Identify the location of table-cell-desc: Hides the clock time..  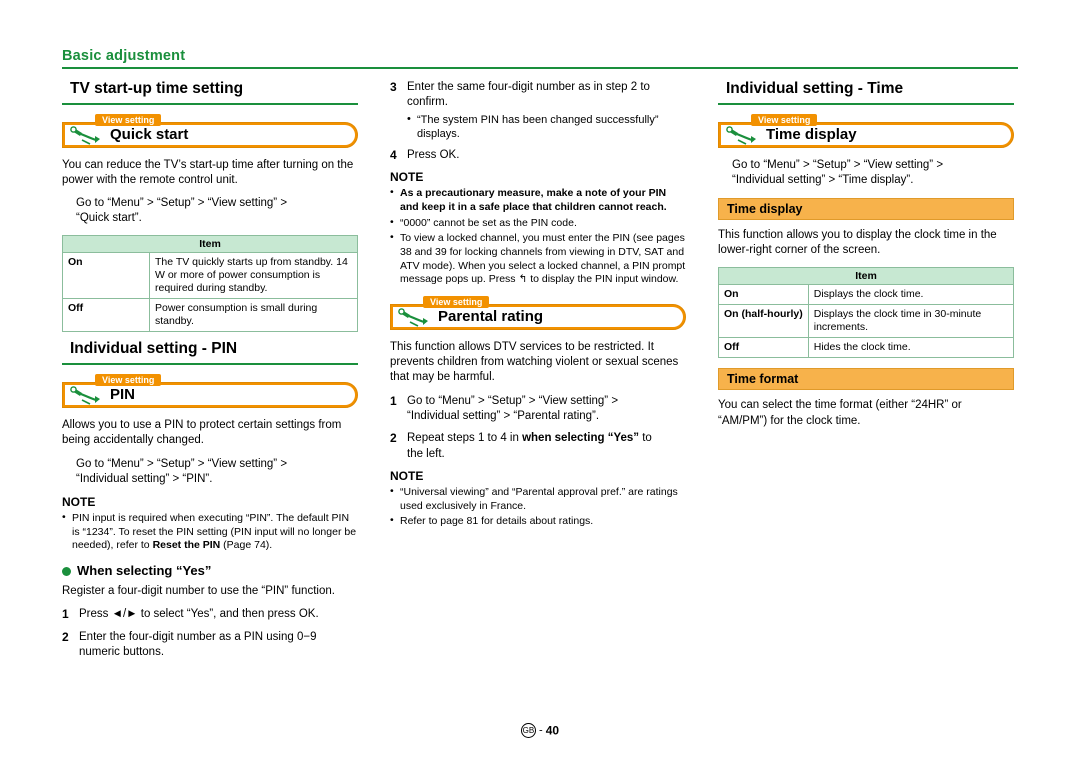
(911, 348).